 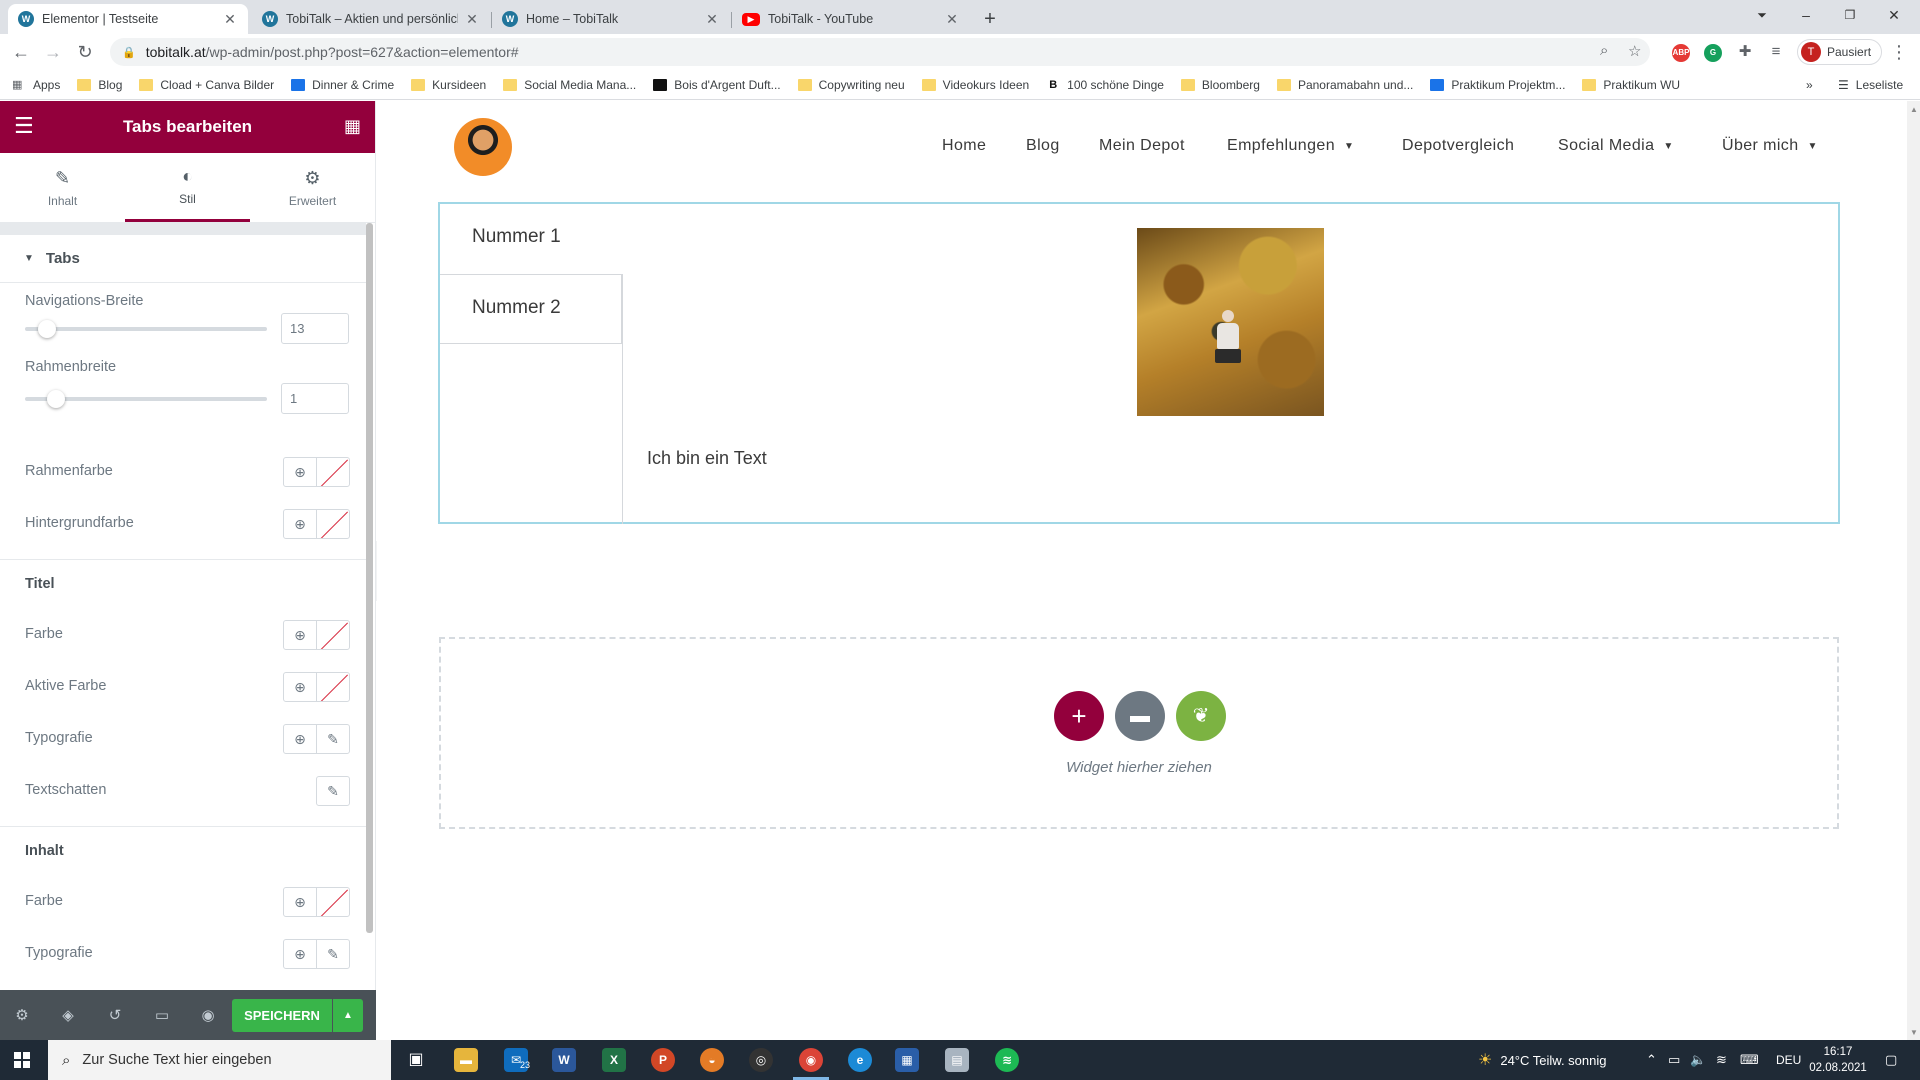 What do you see at coordinates (1913, 571) in the screenshot?
I see `page-scrollbar: ▲ ▼` at bounding box center [1913, 571].